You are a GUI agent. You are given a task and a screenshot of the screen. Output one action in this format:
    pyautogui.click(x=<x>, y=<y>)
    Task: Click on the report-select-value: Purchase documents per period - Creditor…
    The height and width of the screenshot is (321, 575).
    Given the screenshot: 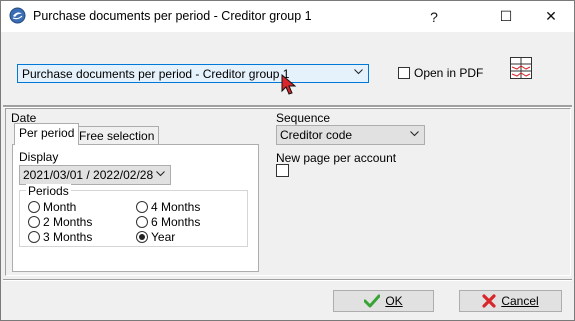 What is the action you would take?
    pyautogui.click(x=156, y=74)
    